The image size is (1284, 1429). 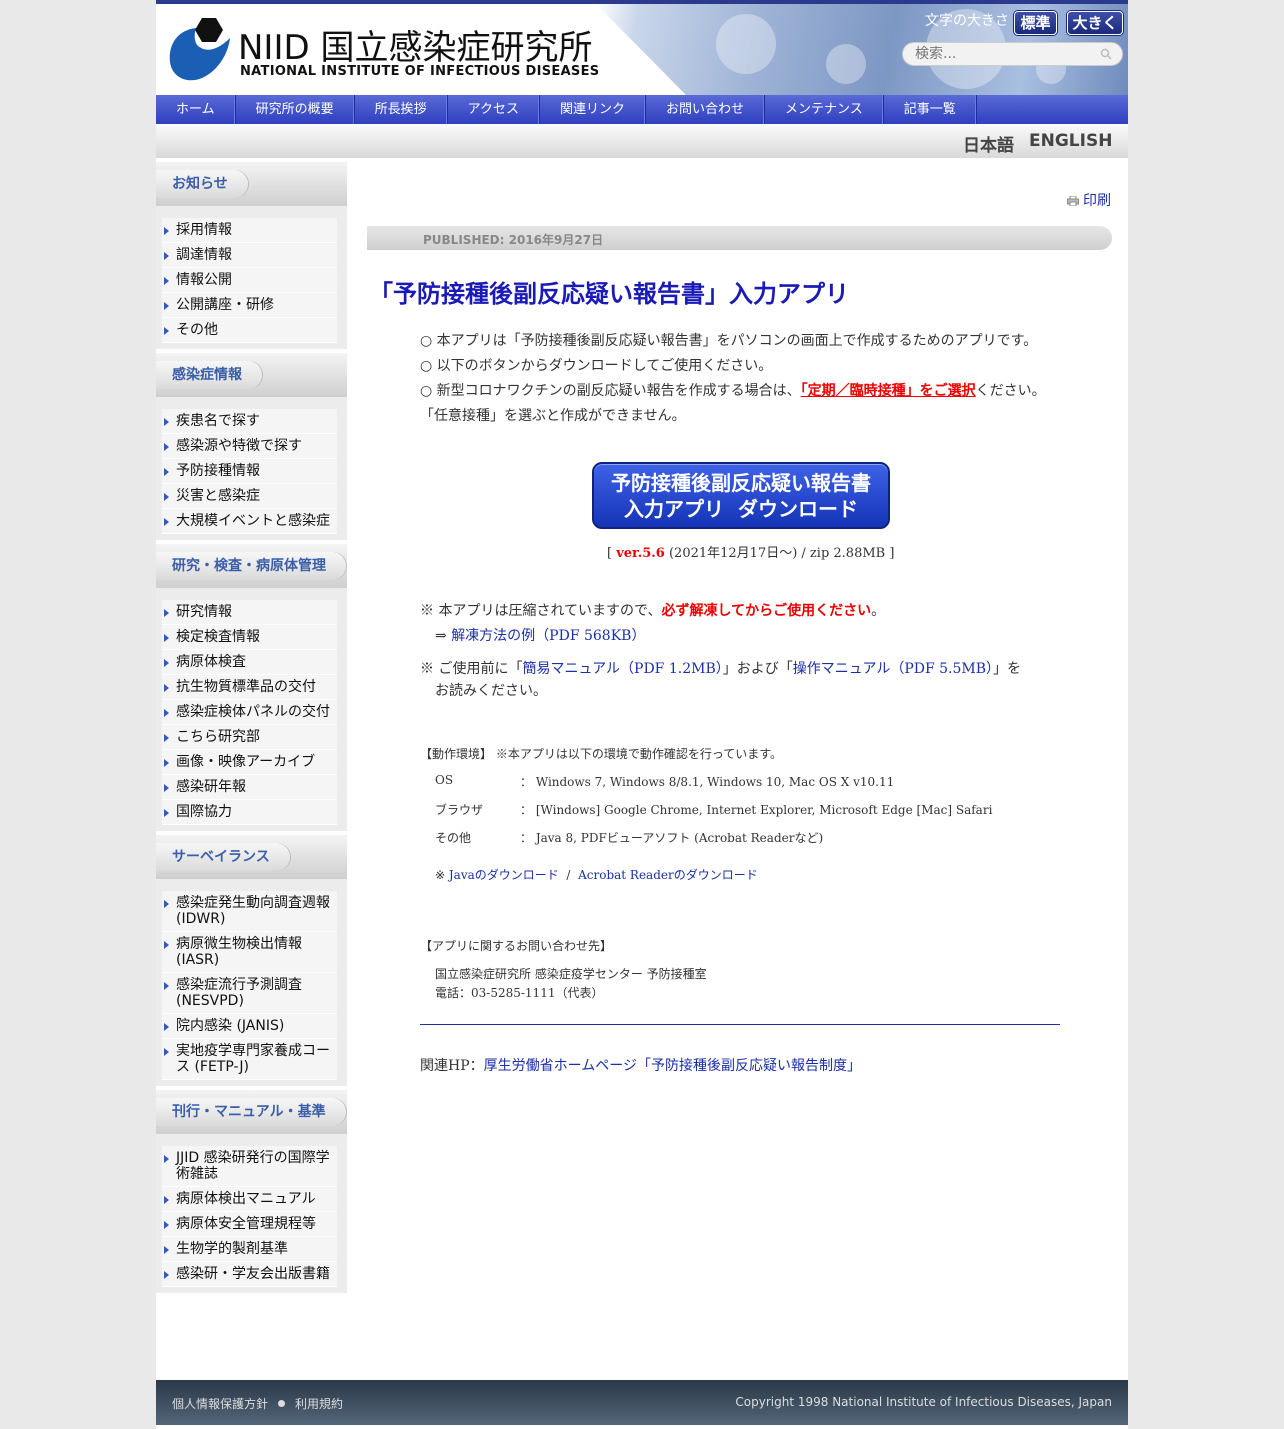 What do you see at coordinates (249, 662) in the screenshot?
I see `sidebar-item: 病原体検査` at bounding box center [249, 662].